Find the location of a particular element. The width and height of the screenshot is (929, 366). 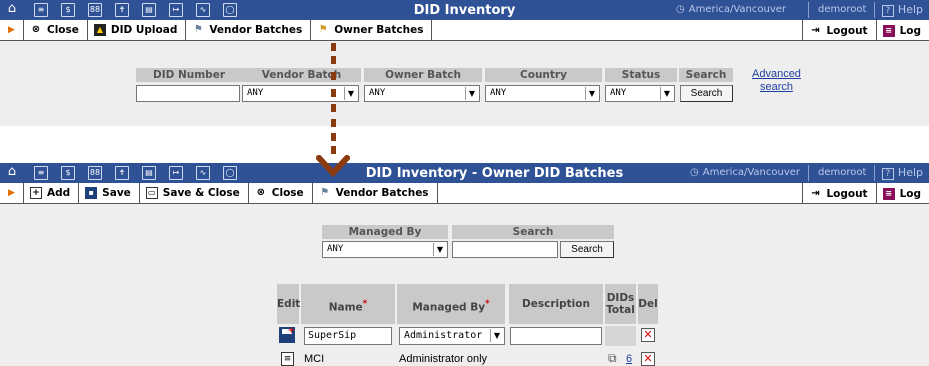

log-icon: ≡ is located at coordinates (888, 193).